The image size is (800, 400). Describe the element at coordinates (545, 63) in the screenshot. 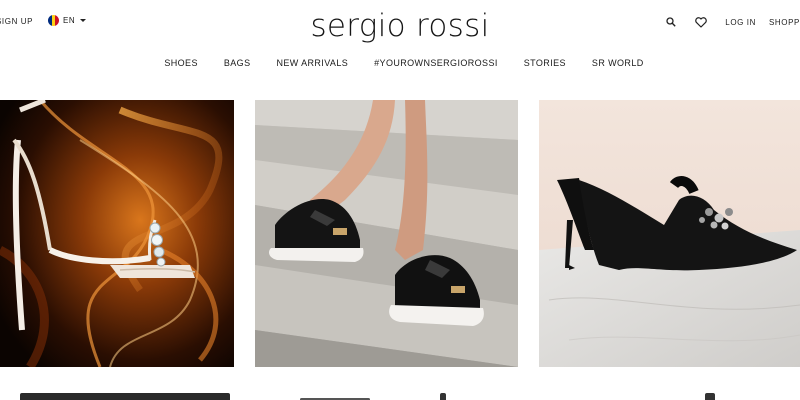

I see `nav-item-stories: STORIES` at that location.